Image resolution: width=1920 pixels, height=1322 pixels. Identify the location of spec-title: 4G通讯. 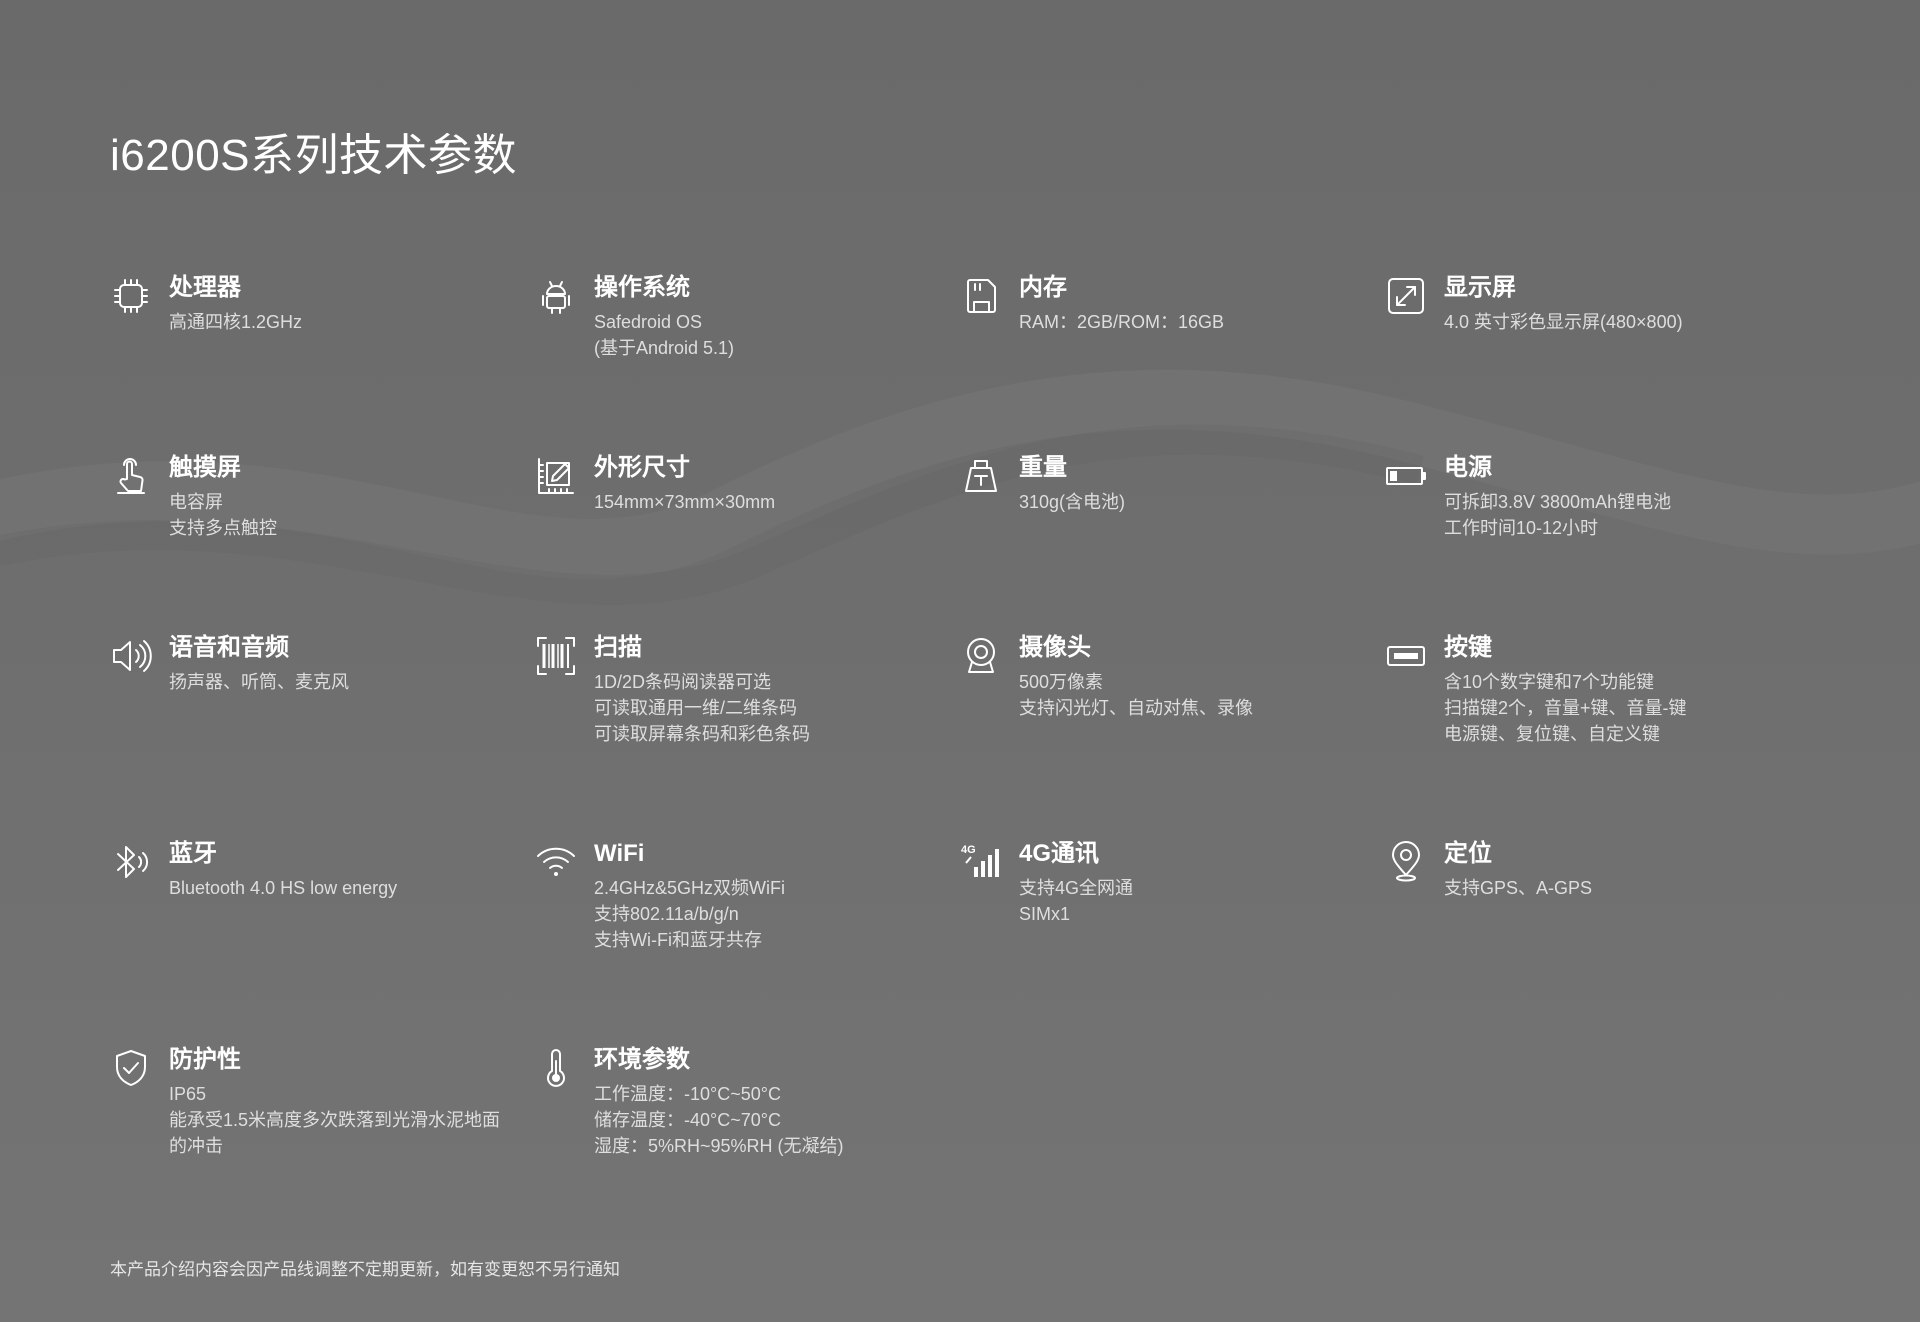
(1059, 853).